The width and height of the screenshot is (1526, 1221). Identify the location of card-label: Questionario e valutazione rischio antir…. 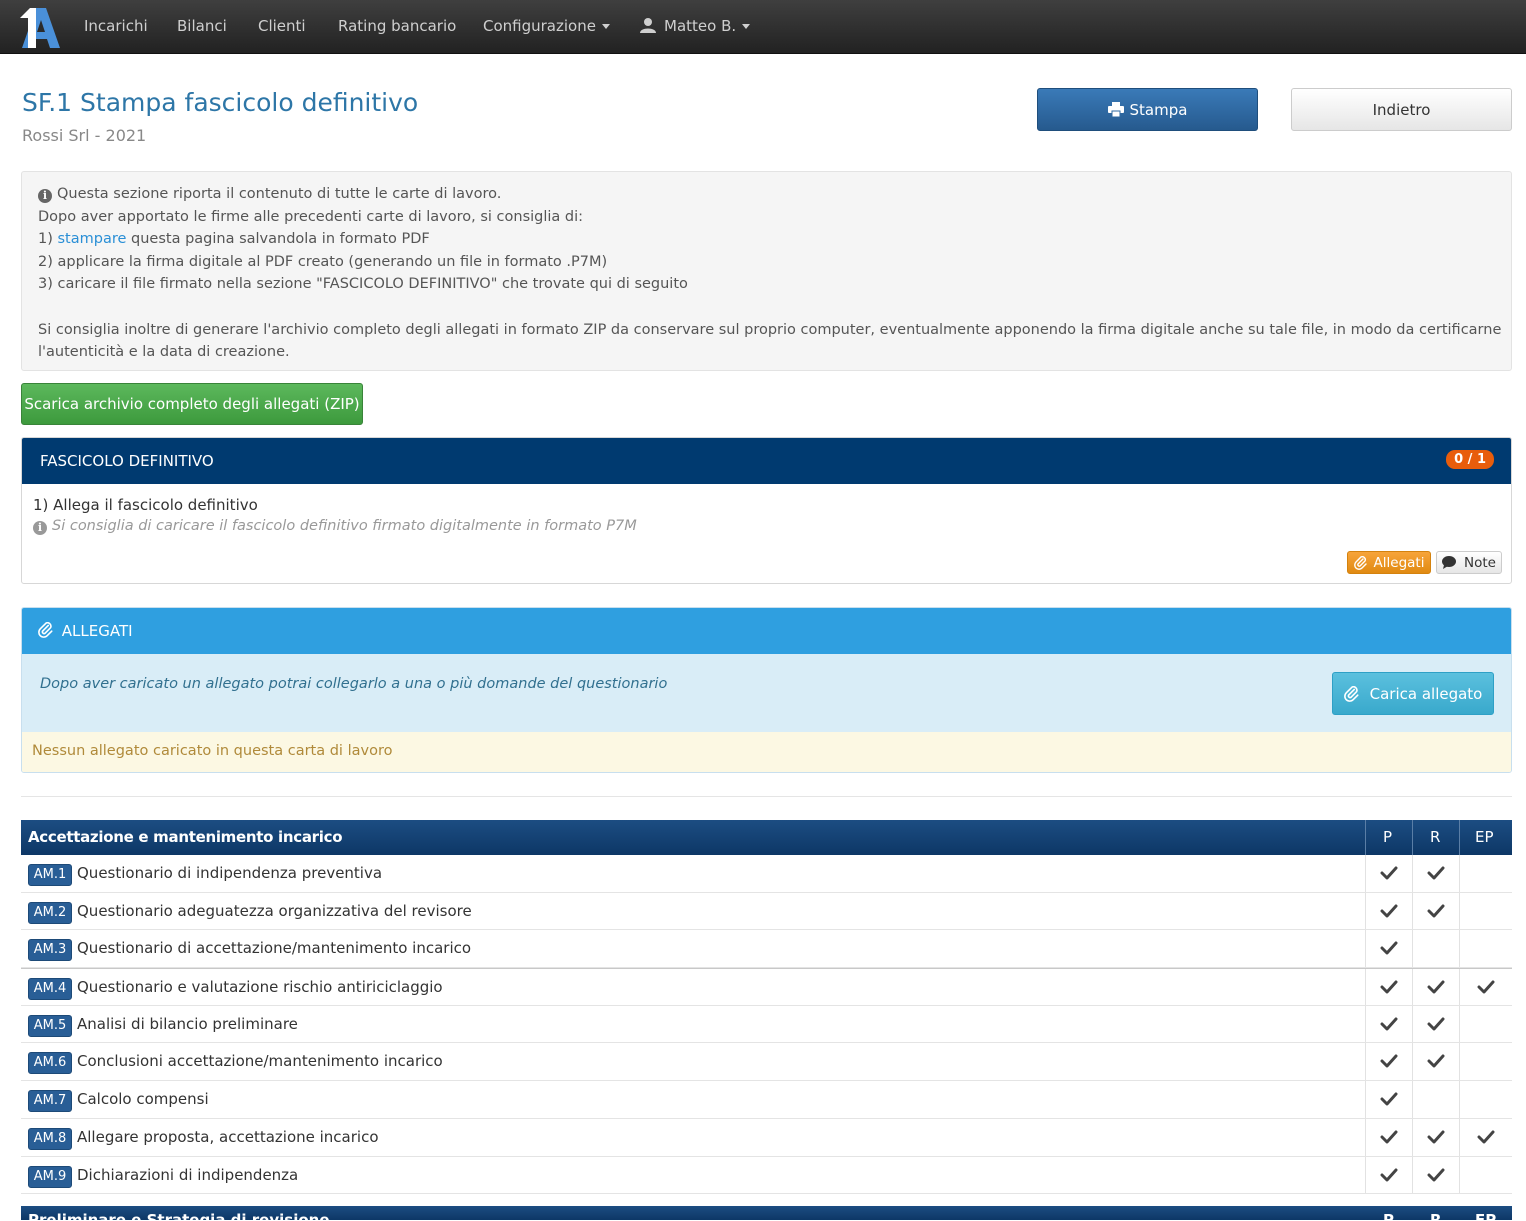
(260, 987).